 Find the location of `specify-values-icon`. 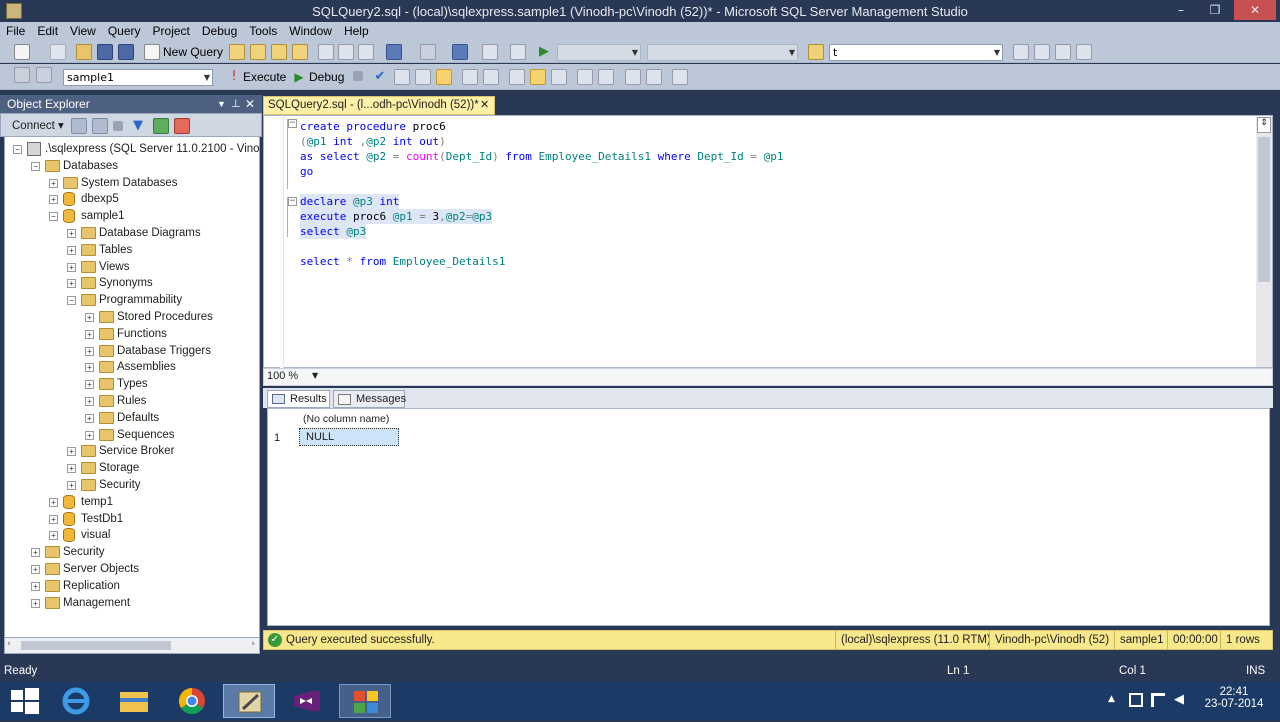

specify-values-icon is located at coordinates (680, 77).